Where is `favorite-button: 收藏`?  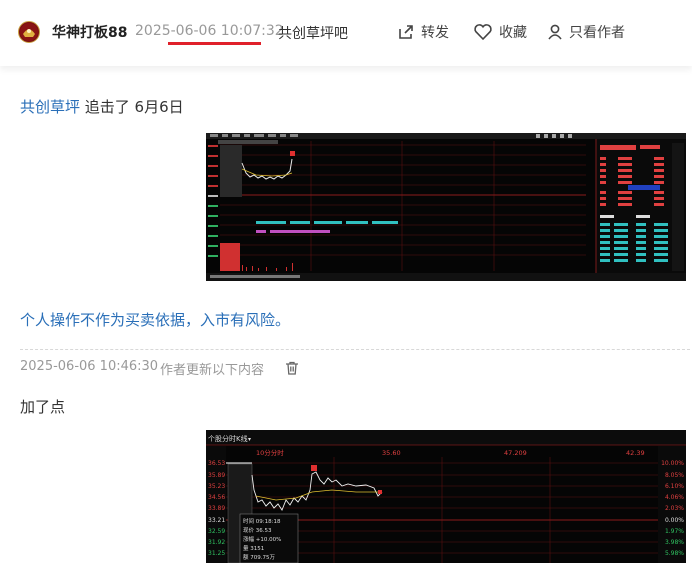
favorite-button: 收藏 is located at coordinates (500, 32).